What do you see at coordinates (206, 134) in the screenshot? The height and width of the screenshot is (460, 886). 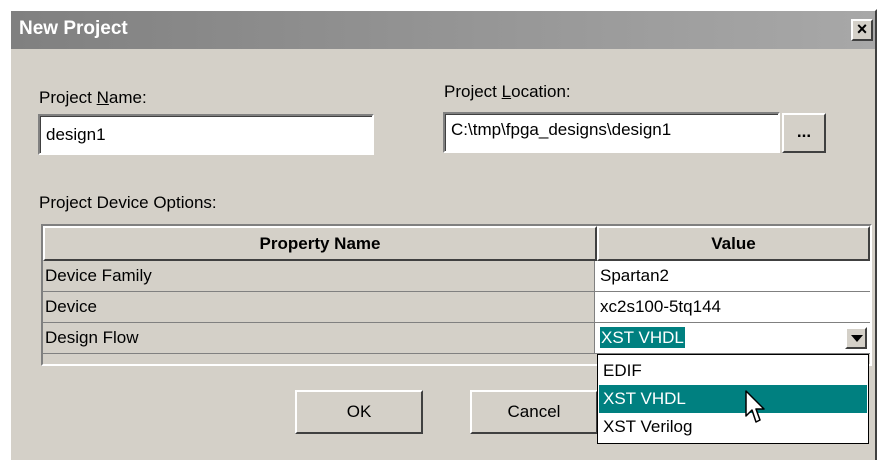 I see `project-name-input: design1` at bounding box center [206, 134].